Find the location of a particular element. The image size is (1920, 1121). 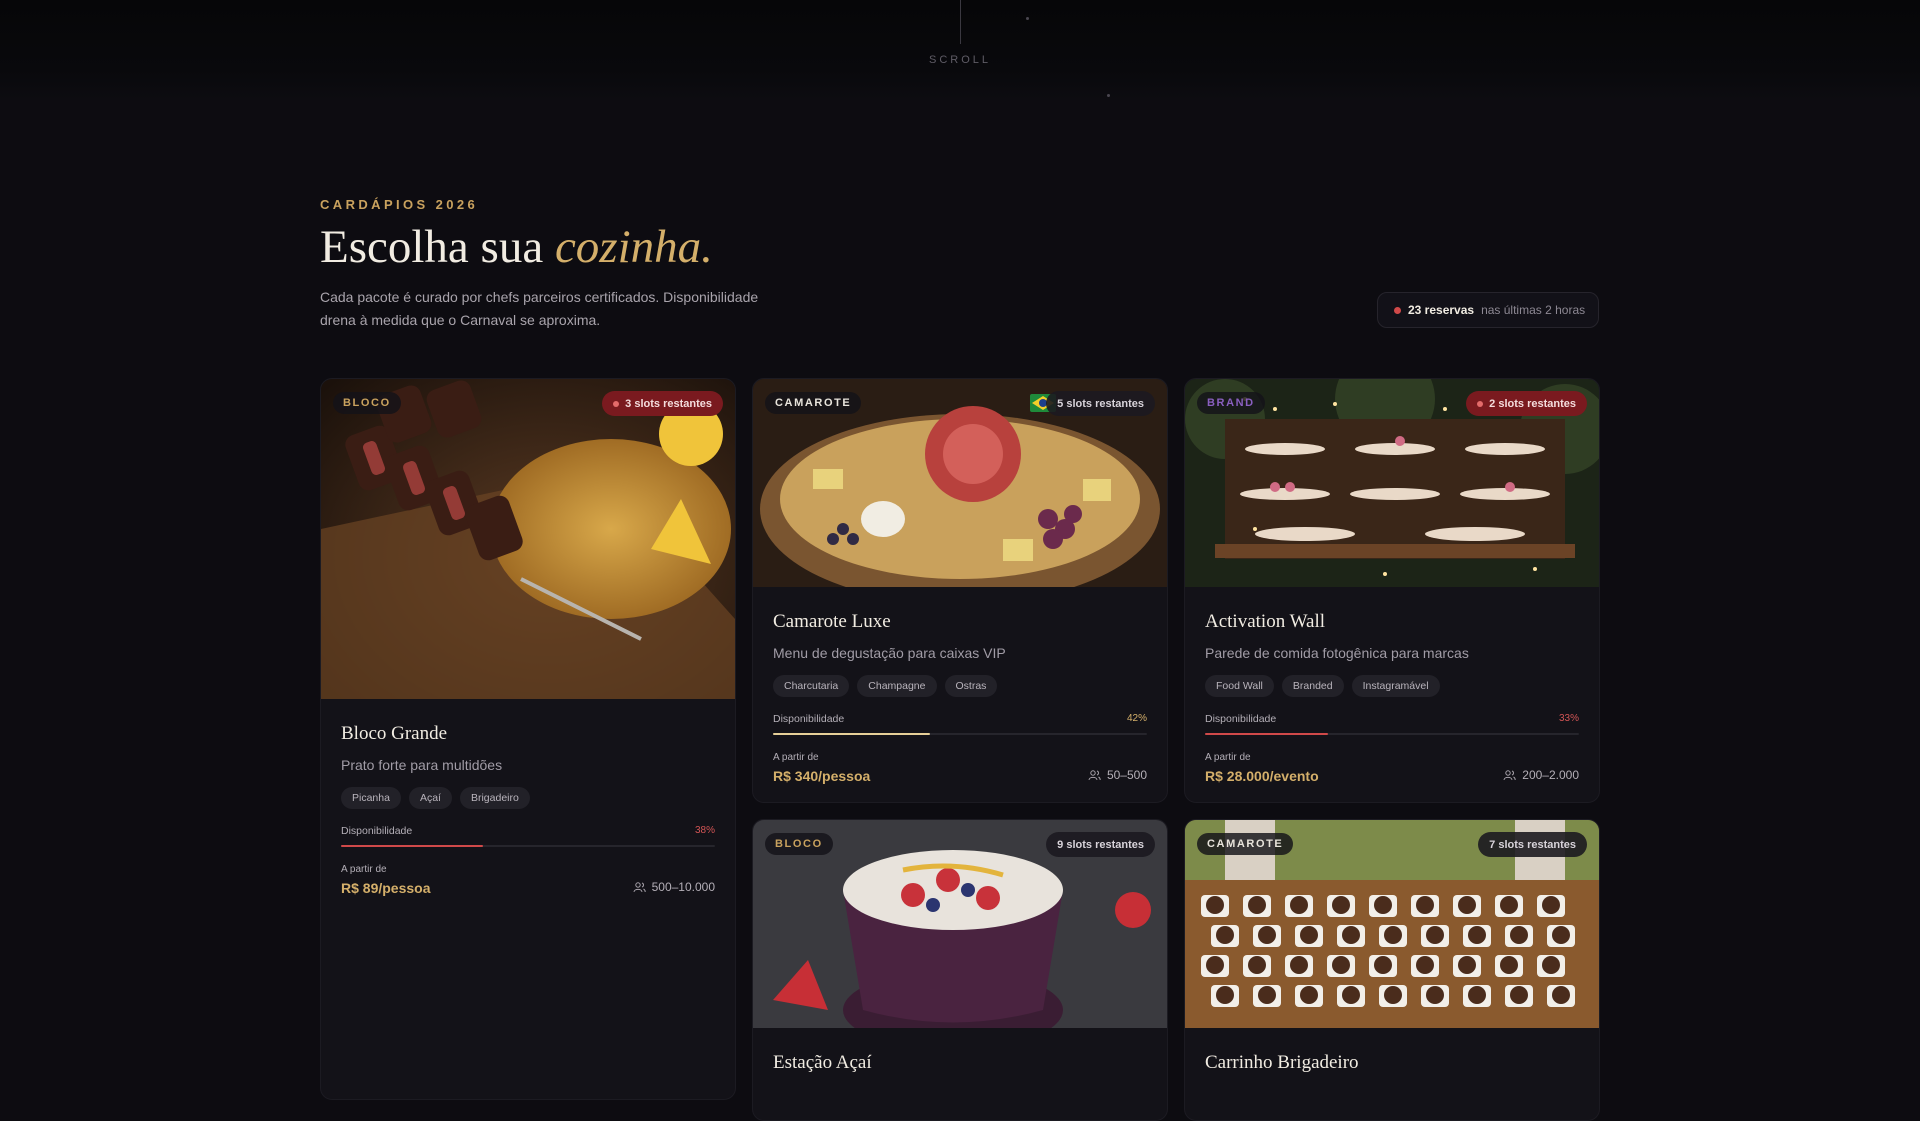

tag-list: Picanha Açaí Brigadeiro is located at coordinates (528, 798).